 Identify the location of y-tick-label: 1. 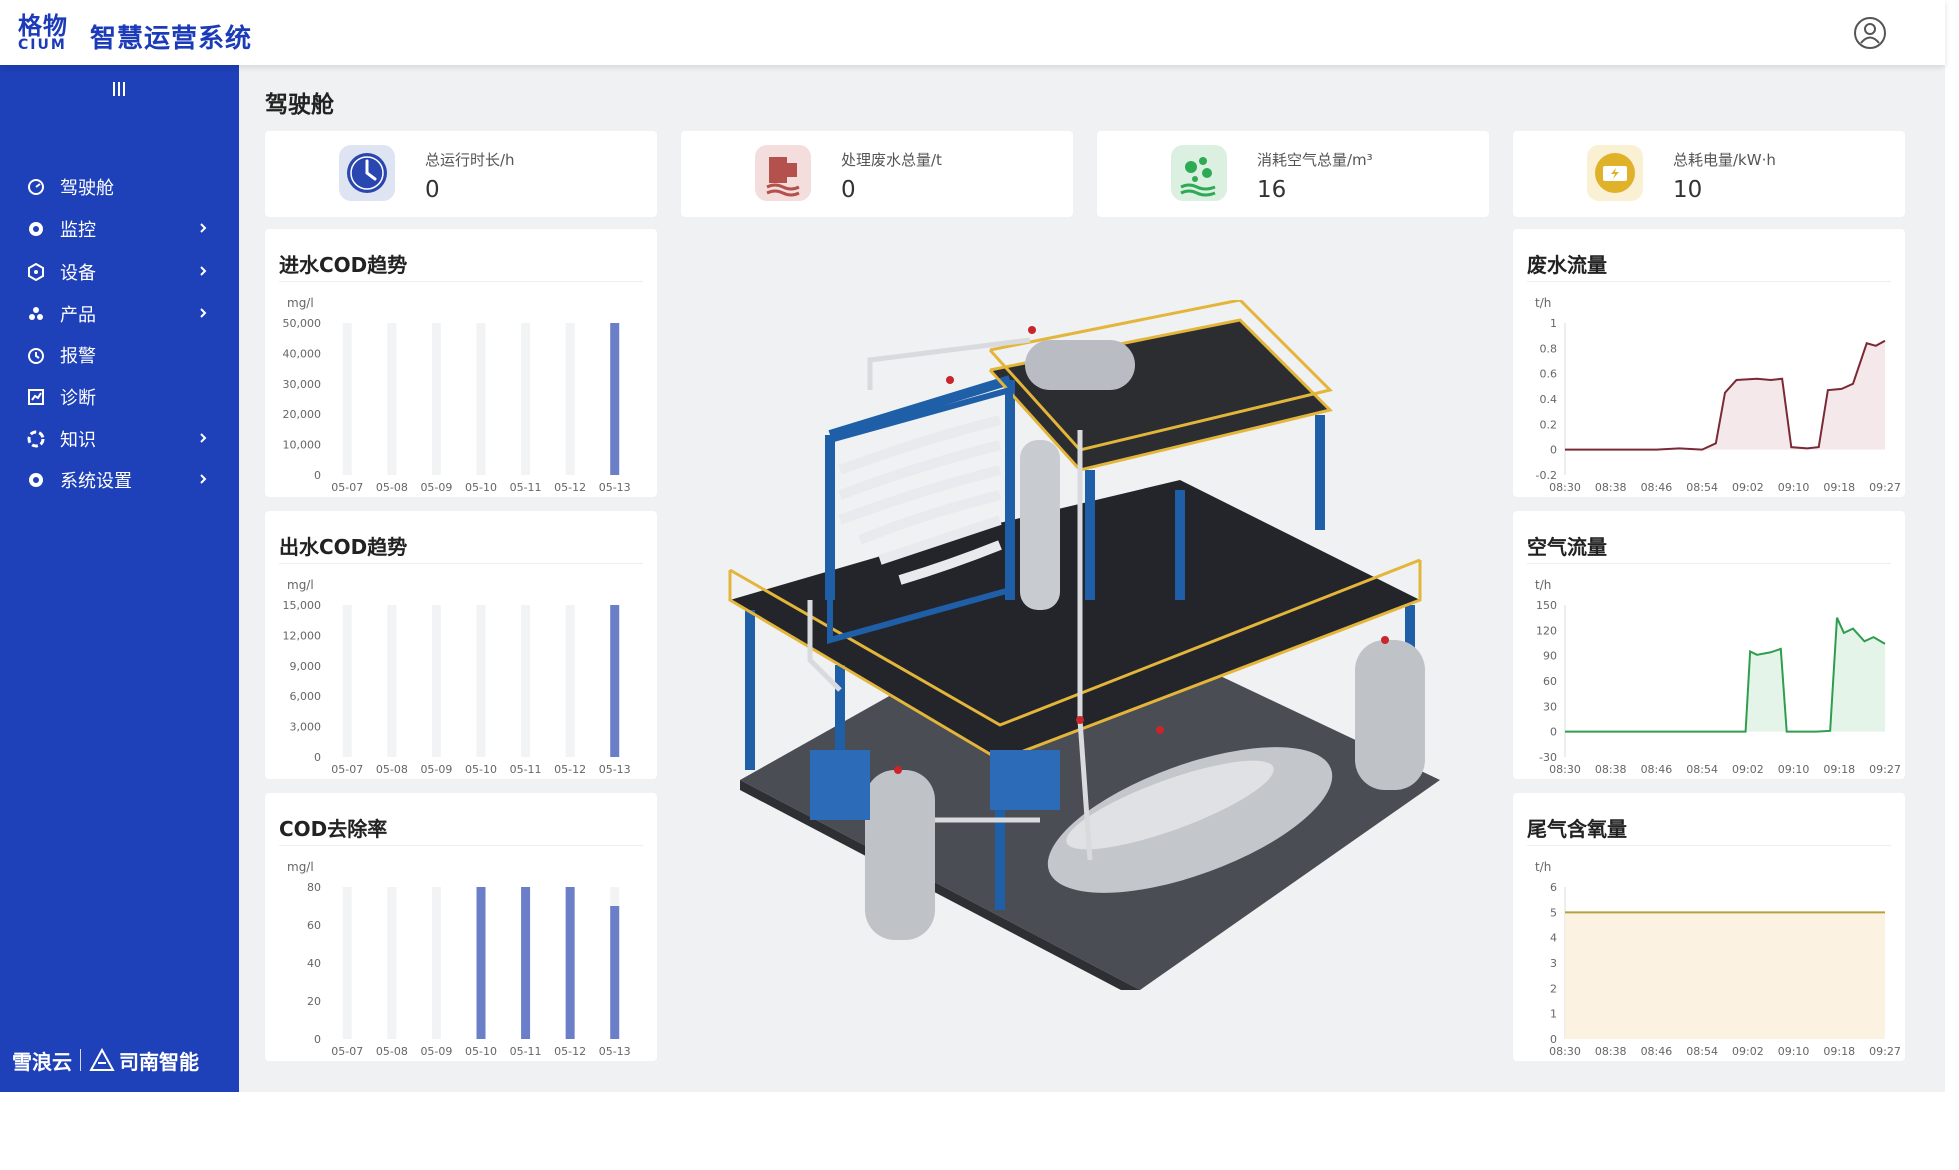
(1553, 1014).